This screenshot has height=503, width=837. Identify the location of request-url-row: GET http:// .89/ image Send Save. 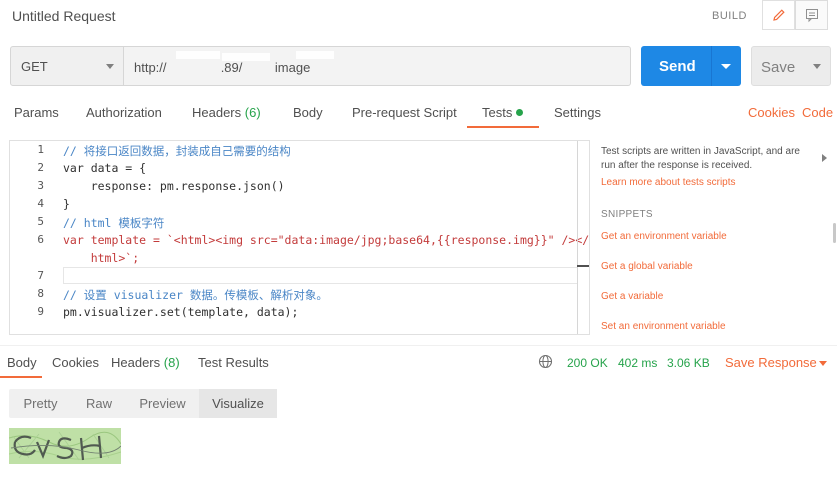
(423, 66).